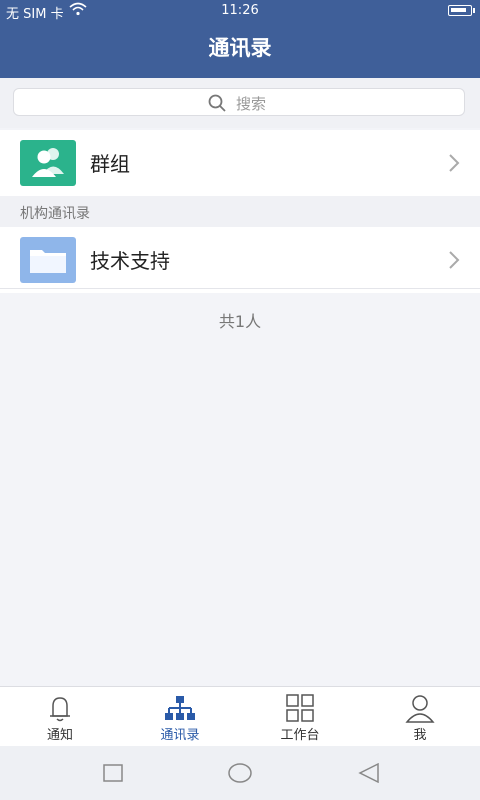 This screenshot has width=480, height=800. Describe the element at coordinates (55, 214) in the screenshot. I see `section-title: 机构通讯录` at that location.